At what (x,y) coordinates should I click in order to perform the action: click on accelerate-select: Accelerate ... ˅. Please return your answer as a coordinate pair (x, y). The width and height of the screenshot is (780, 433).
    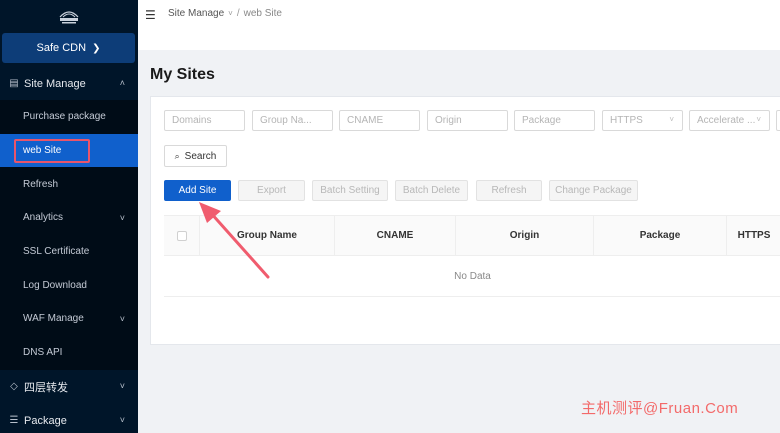
    Looking at the image, I should click on (729, 120).